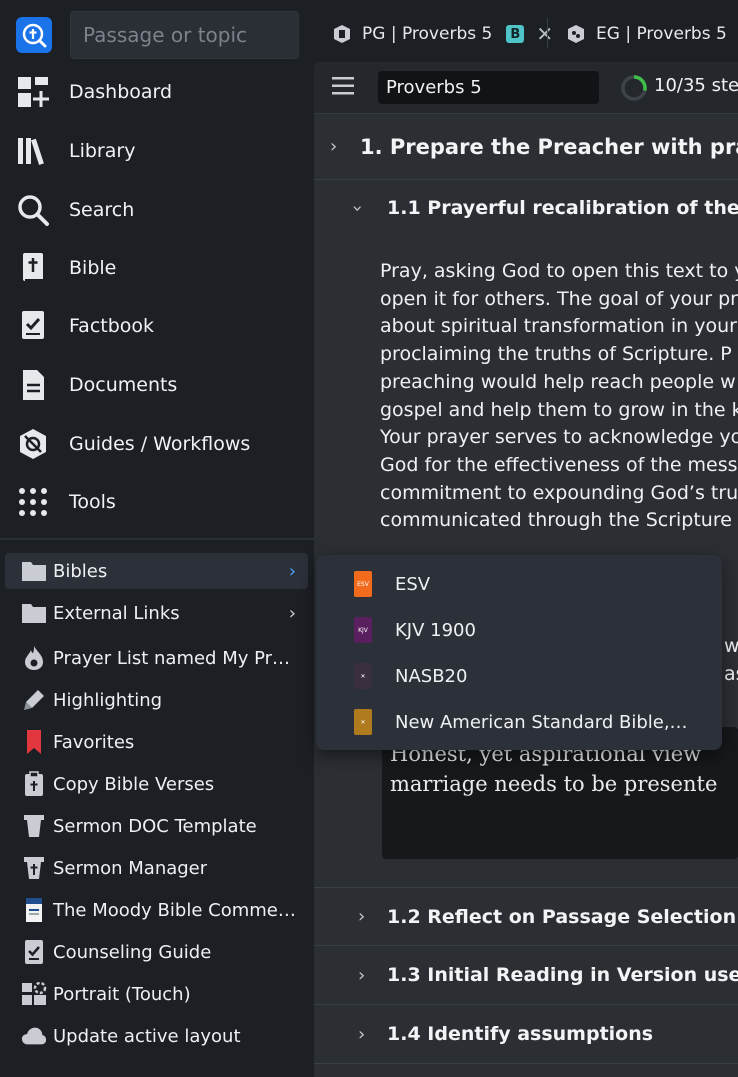 The height and width of the screenshot is (1077, 738). Describe the element at coordinates (519, 584) in the screenshot. I see `menu-item-esv: ESV ESV` at that location.